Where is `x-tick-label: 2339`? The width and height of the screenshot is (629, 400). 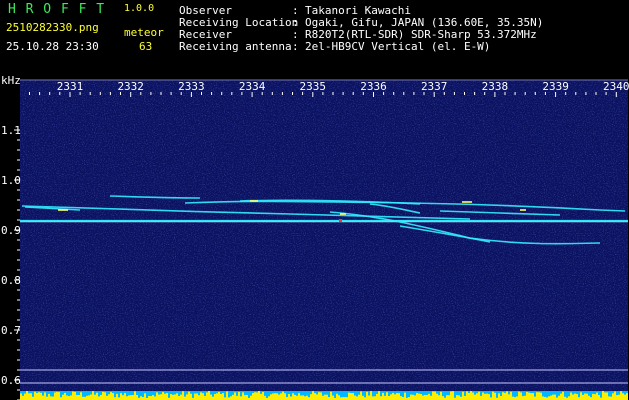
x-tick-label: 2339 is located at coordinates (555, 86).